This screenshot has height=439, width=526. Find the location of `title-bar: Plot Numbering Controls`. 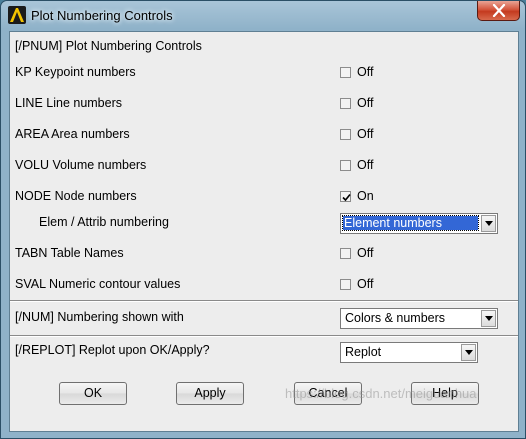

title-bar: Plot Numbering Controls is located at coordinates (263, 16).